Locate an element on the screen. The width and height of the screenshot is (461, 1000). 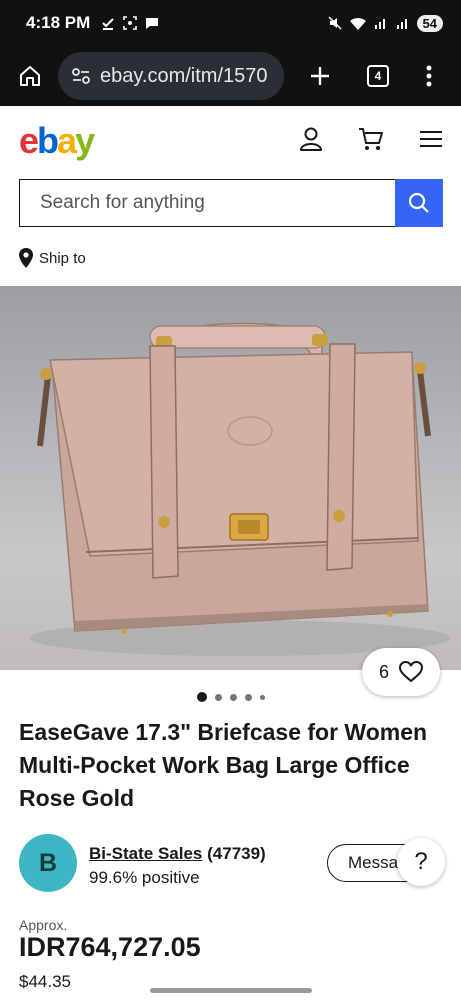
search-bar is located at coordinates (231, 203).